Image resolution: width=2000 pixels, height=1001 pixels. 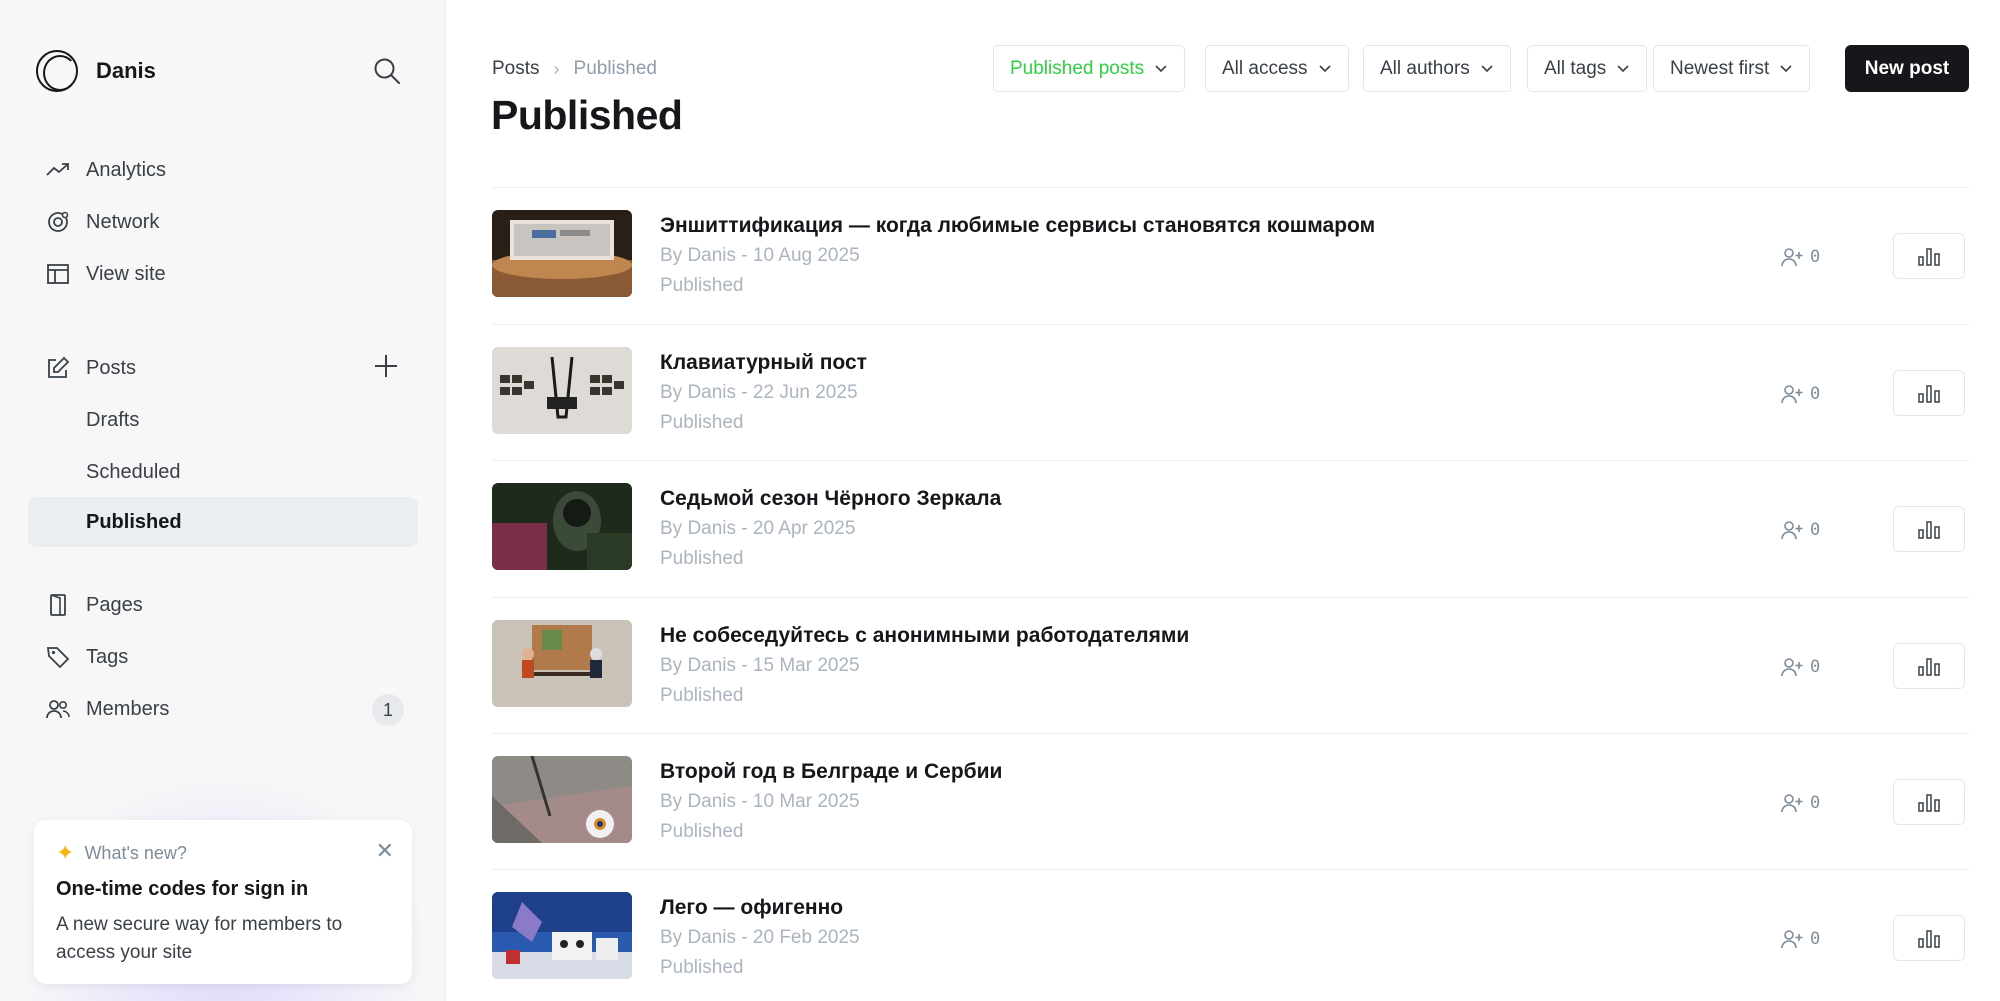 I want to click on breadcrumb: Posts › Published, so click(x=574, y=69).